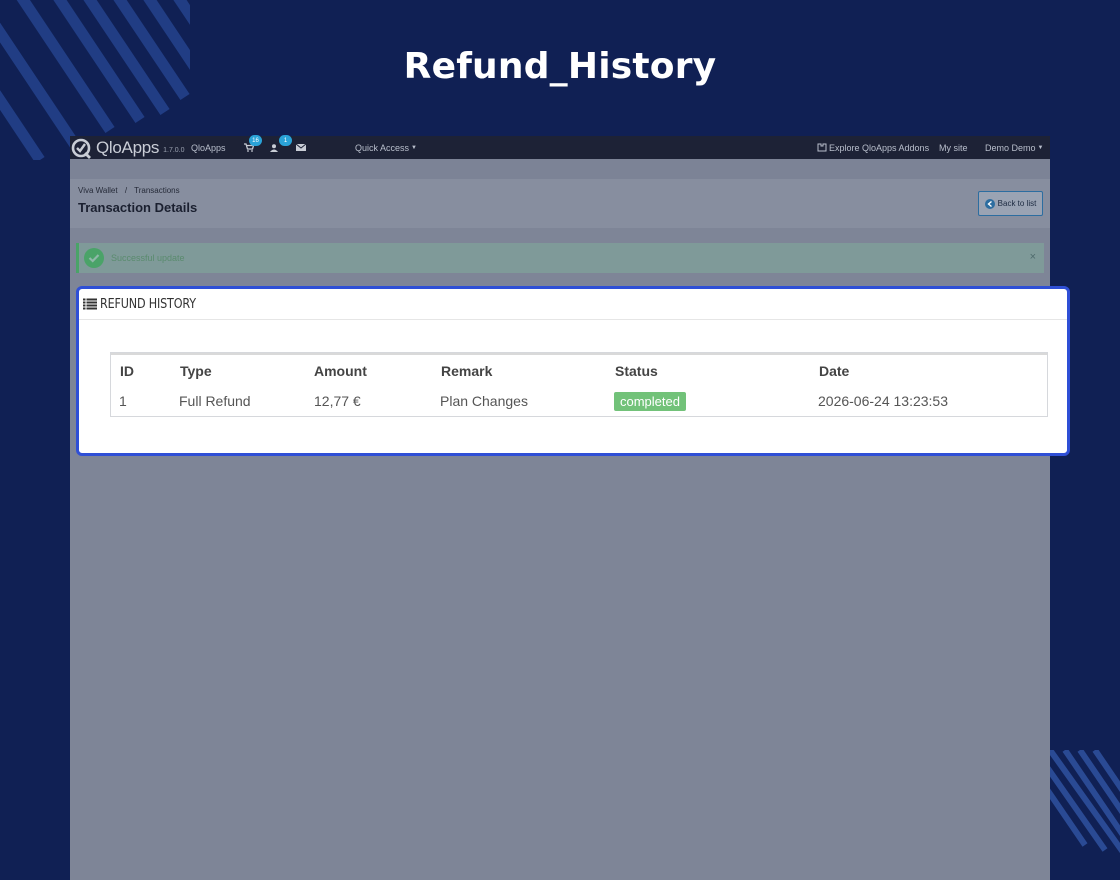  I want to click on table-header: ID Type Amount Remark Status Date, so click(579, 370).